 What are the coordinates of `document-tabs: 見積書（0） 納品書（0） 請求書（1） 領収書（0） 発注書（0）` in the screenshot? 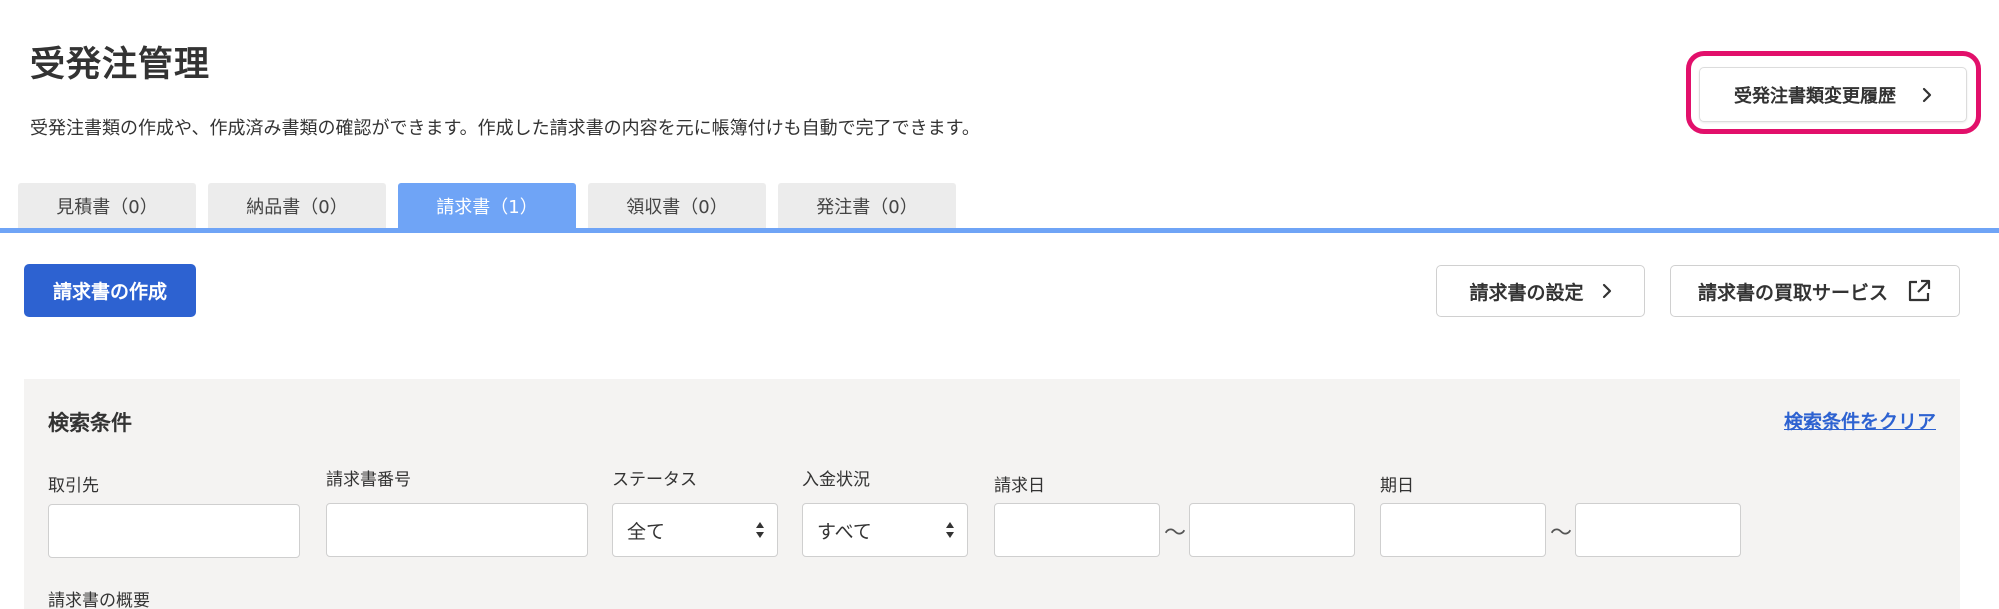 It's located at (487, 206).